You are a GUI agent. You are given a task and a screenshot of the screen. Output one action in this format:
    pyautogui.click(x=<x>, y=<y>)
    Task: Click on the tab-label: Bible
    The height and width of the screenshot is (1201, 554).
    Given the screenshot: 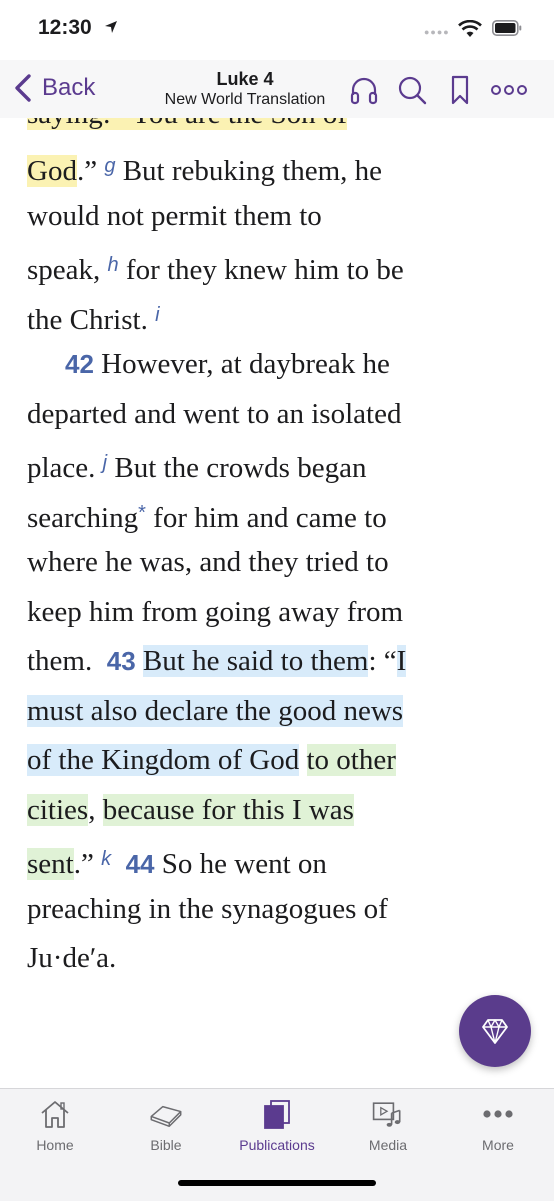 What is the action you would take?
    pyautogui.click(x=166, y=1145)
    